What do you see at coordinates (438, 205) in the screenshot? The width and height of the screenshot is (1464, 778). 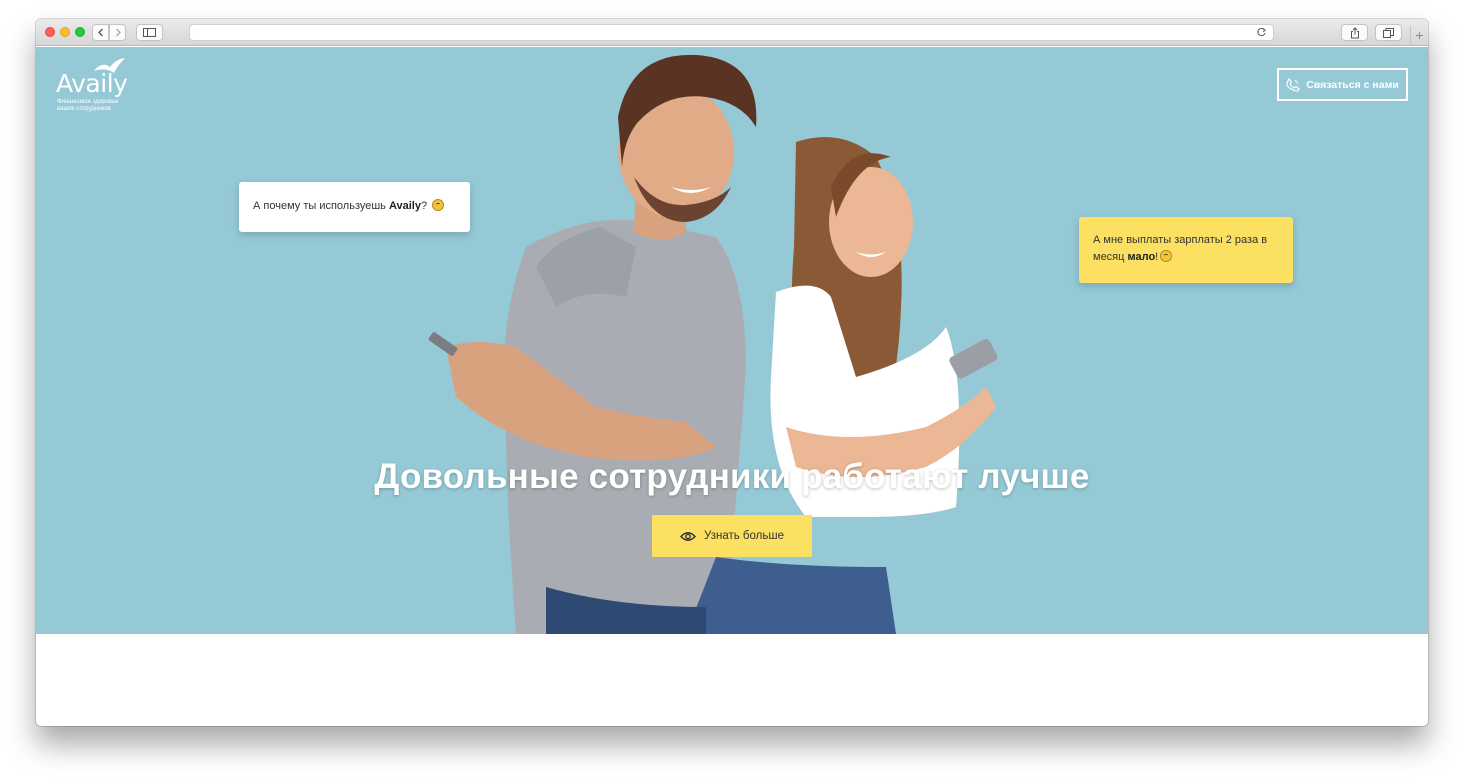 I see `thinking-emoji-icon` at bounding box center [438, 205].